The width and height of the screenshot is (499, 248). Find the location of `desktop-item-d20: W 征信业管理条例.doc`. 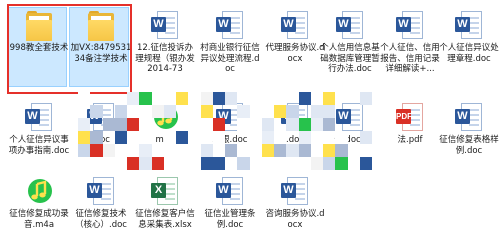

desktop-item-d20: W 征信业管理条例.doc is located at coordinates (230, 203).